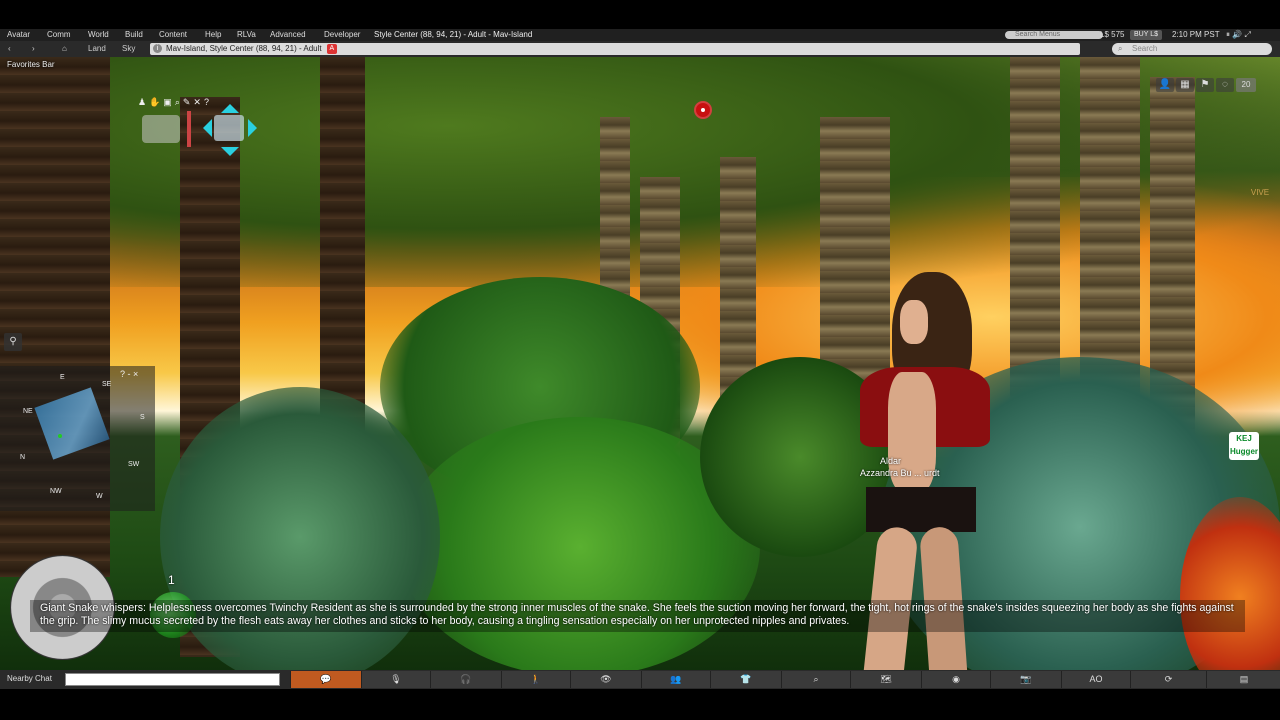  Describe the element at coordinates (64, 49) in the screenshot. I see `home-icon: ⌂` at that location.